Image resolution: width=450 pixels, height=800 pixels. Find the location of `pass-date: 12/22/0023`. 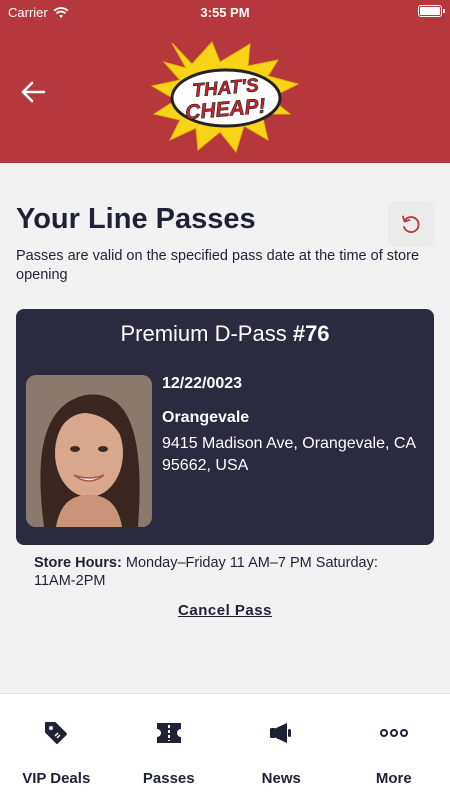

pass-date: 12/22/0023 is located at coordinates (202, 383).